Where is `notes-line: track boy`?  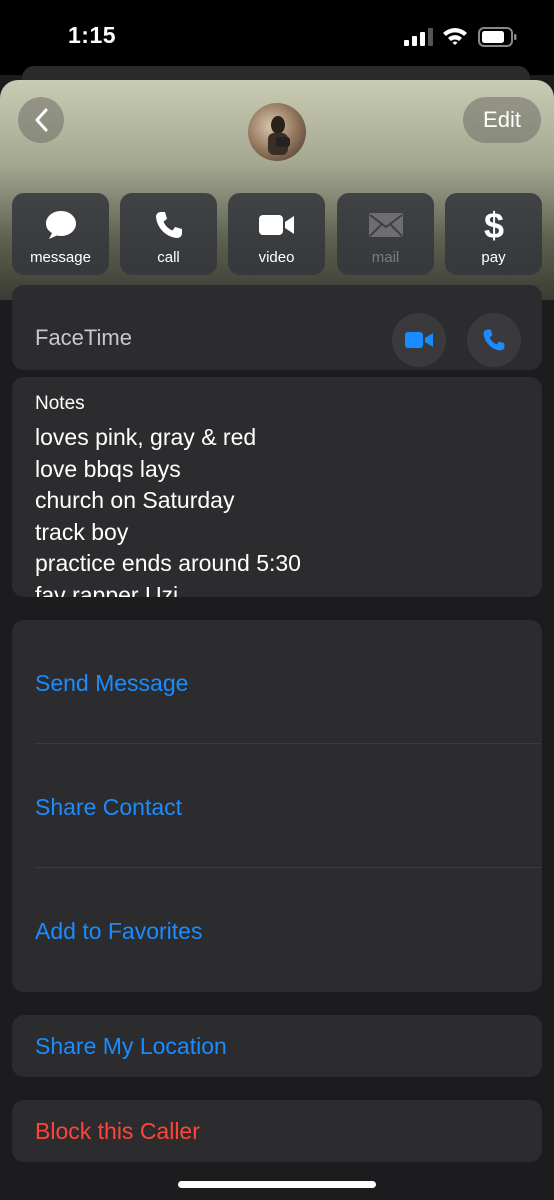
notes-line: track boy is located at coordinates (82, 531).